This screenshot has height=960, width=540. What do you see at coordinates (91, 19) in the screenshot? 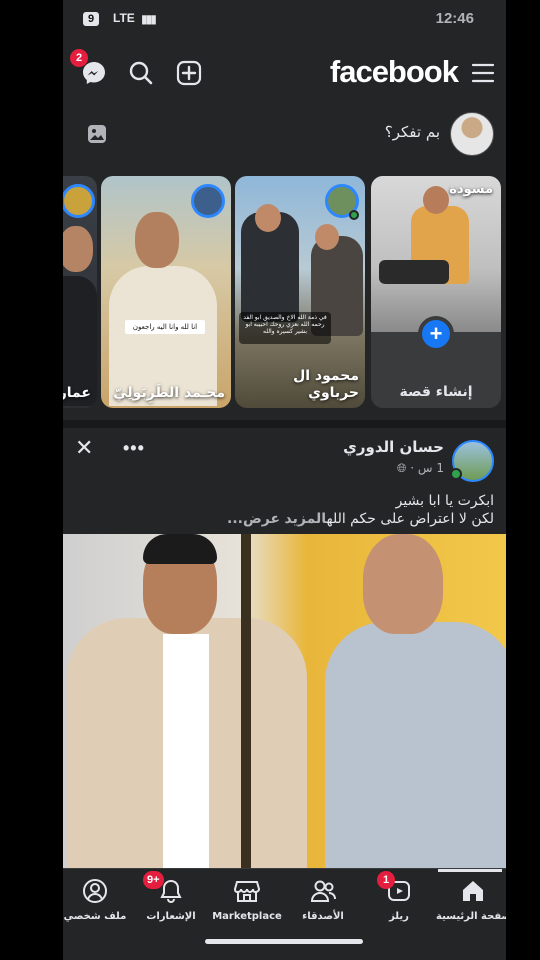
I see `battery-indicator: 9` at bounding box center [91, 19].